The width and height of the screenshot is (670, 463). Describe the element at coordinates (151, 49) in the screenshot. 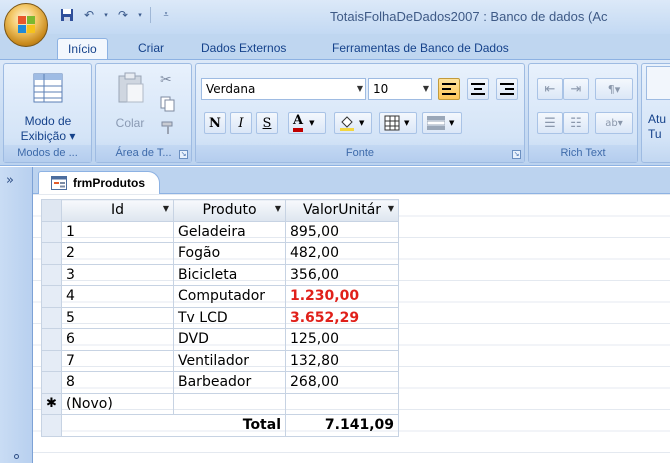

I see `tab-criar: Criar` at that location.